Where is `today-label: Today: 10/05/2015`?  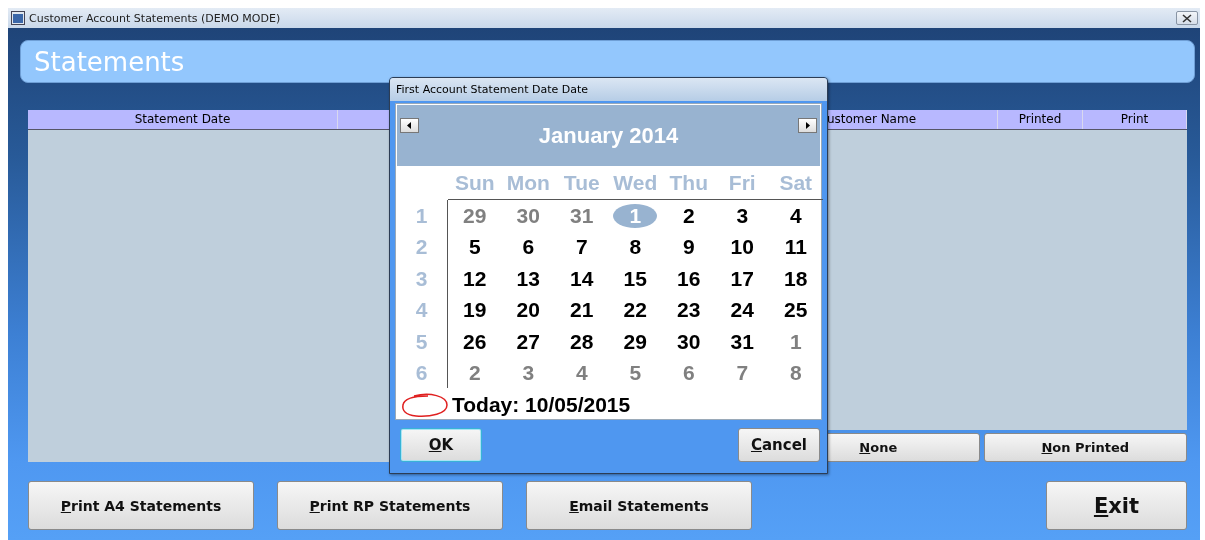 today-label: Today: 10/05/2015 is located at coordinates (541, 405).